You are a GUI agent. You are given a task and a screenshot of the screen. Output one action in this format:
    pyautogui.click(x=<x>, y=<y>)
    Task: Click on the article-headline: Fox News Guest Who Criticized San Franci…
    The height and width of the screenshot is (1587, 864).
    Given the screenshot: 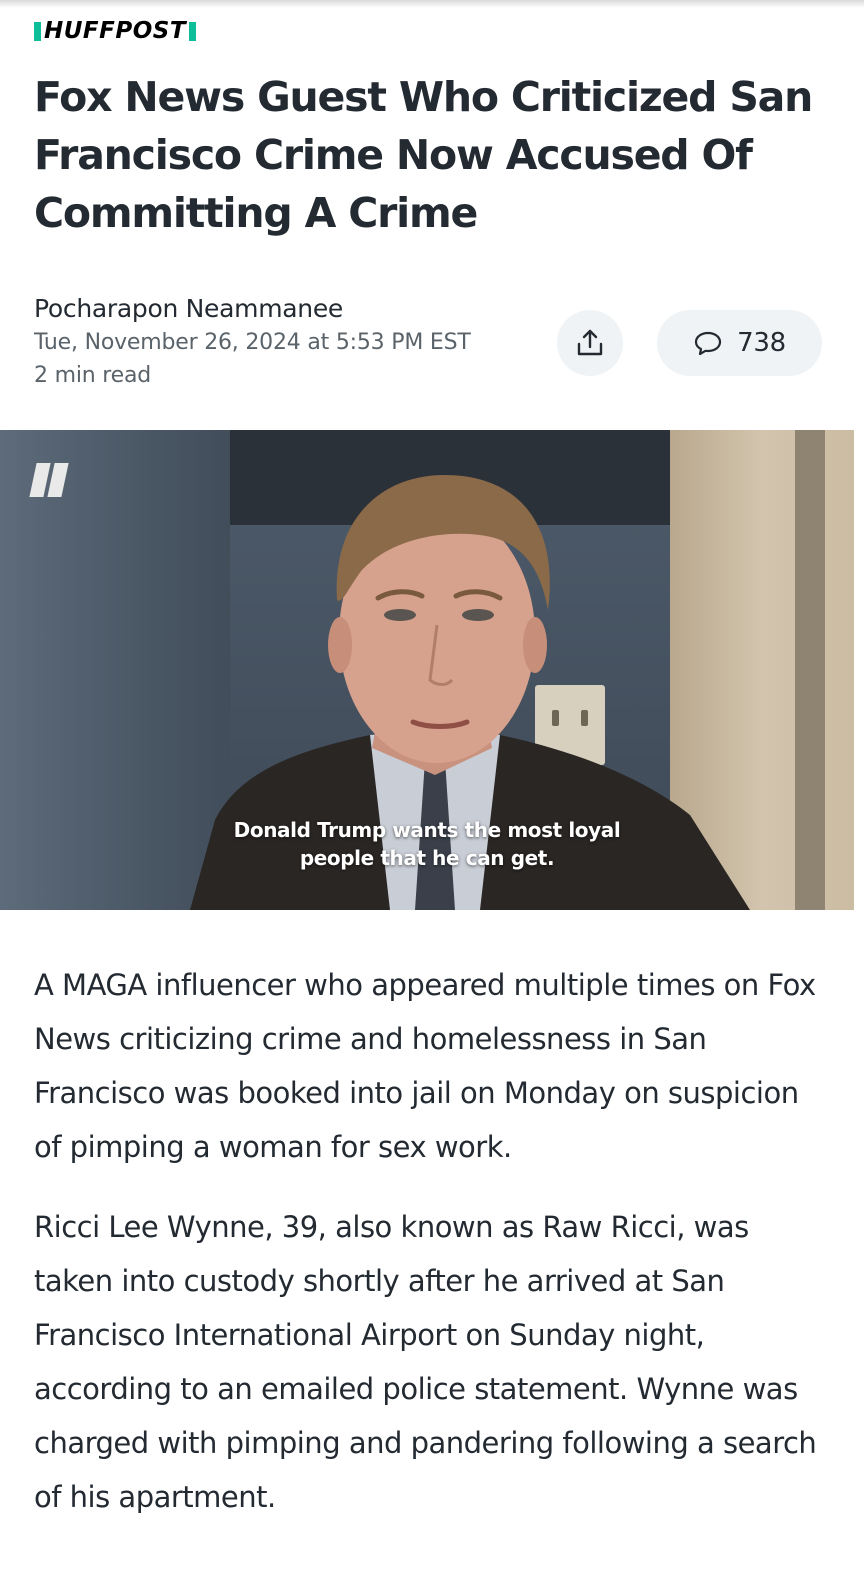 What is the action you would take?
    pyautogui.click(x=423, y=155)
    